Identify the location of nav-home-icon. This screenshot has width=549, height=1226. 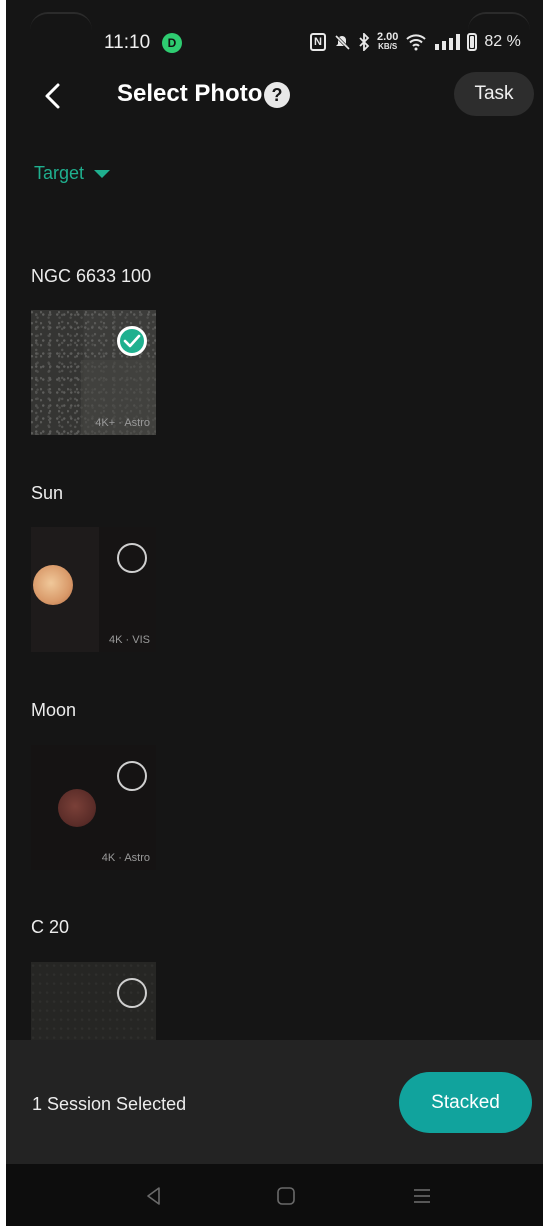
(286, 1196).